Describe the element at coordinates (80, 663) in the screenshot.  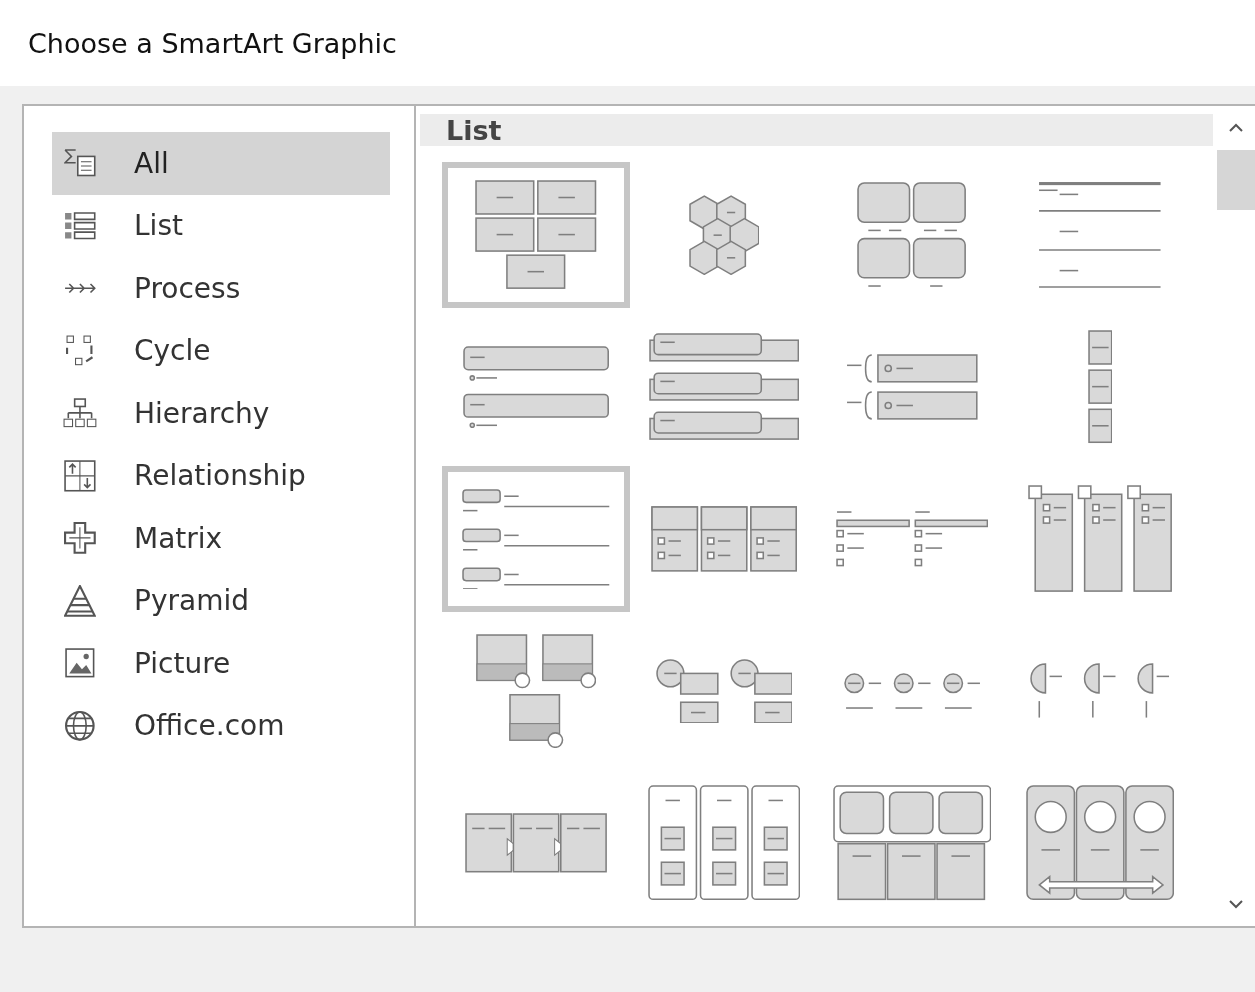
I see `image-icon` at that location.